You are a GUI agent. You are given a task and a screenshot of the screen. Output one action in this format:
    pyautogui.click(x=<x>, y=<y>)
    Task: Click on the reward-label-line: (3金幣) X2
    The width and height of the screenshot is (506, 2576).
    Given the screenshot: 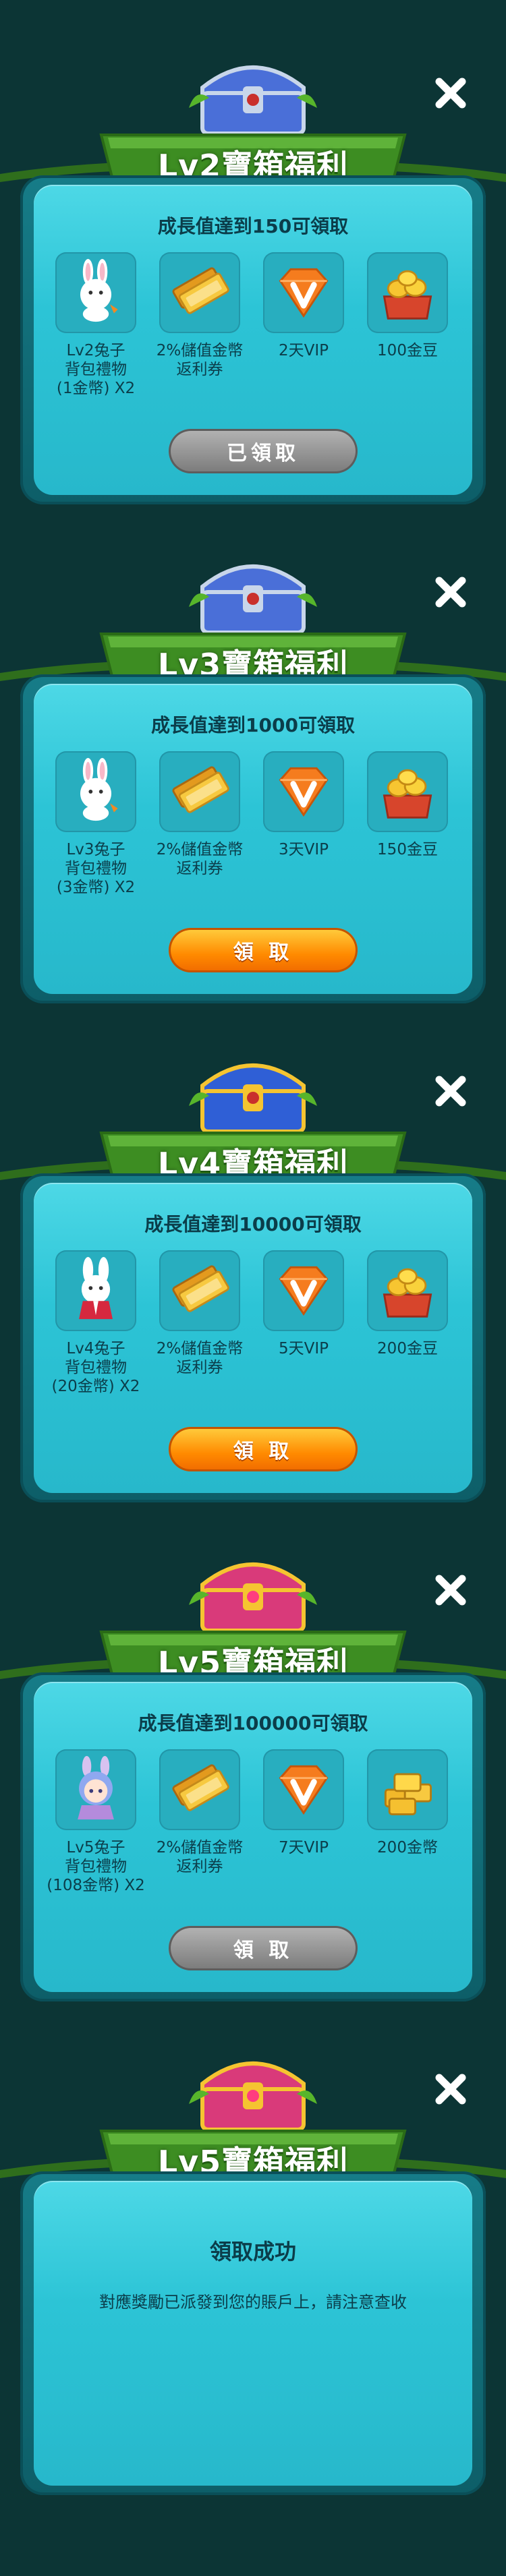 What is the action you would take?
    pyautogui.click(x=96, y=888)
    